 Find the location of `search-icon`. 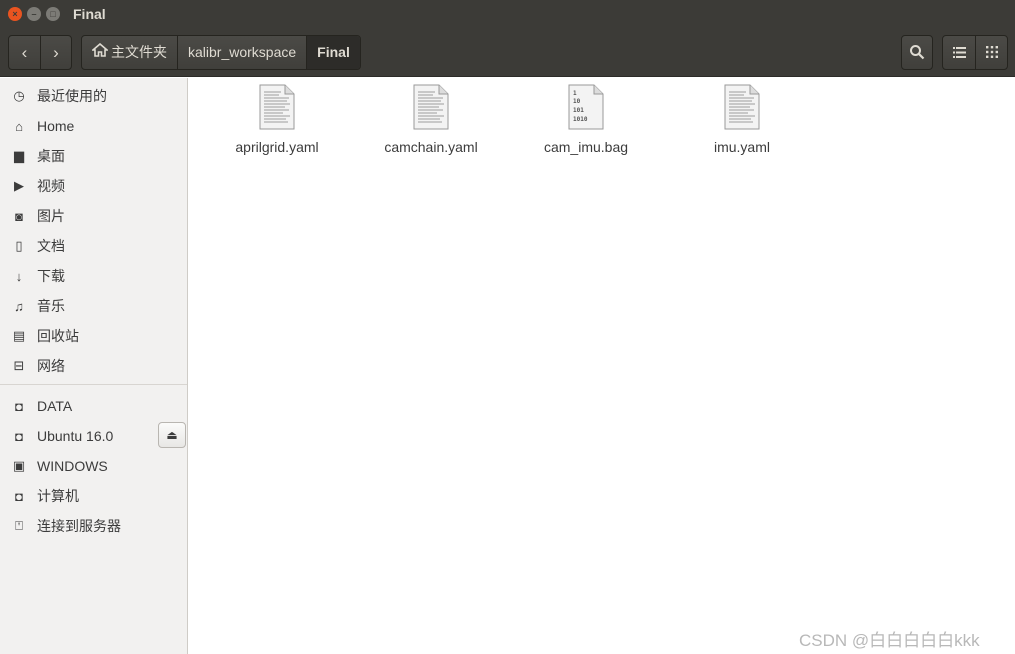

search-icon is located at coordinates (917, 52).